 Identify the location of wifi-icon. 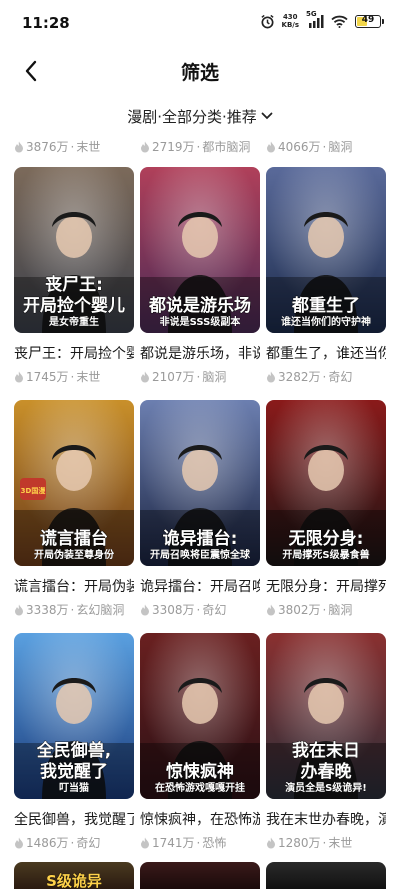
(339, 21).